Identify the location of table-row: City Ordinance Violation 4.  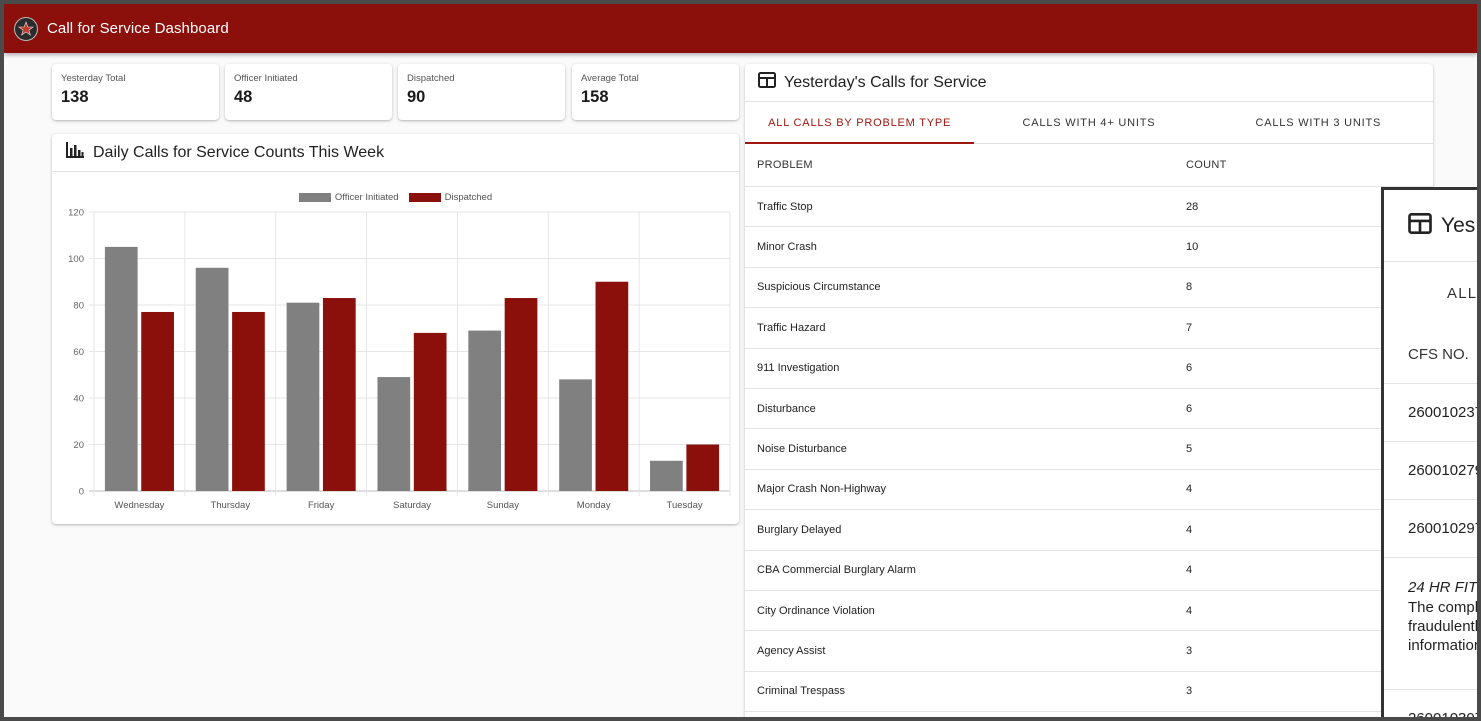
(1089, 611).